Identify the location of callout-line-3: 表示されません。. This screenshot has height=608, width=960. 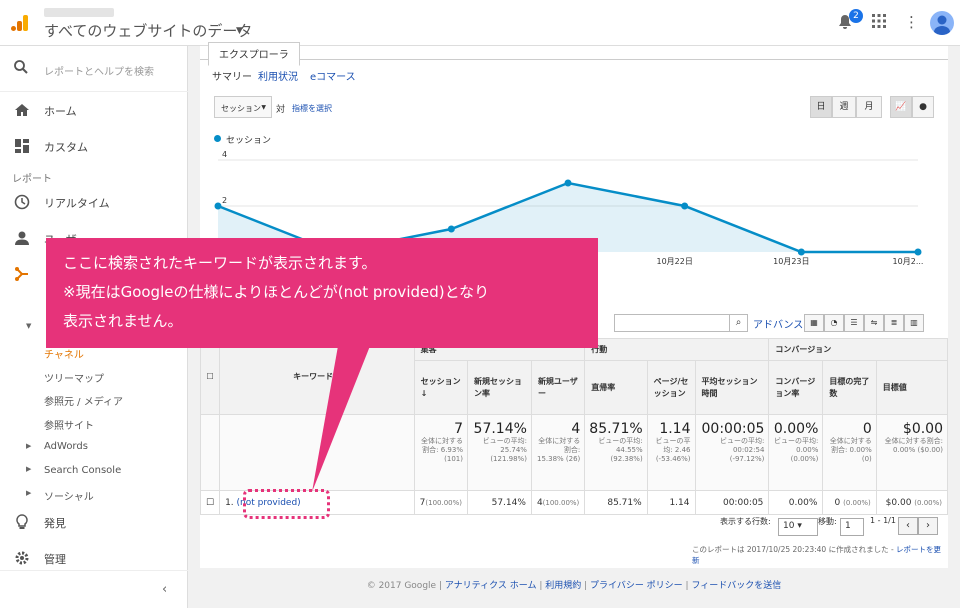
(123, 321).